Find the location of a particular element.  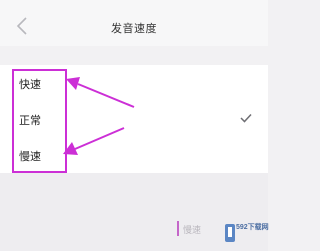

option-normal-label: 正常 is located at coordinates (30, 120).